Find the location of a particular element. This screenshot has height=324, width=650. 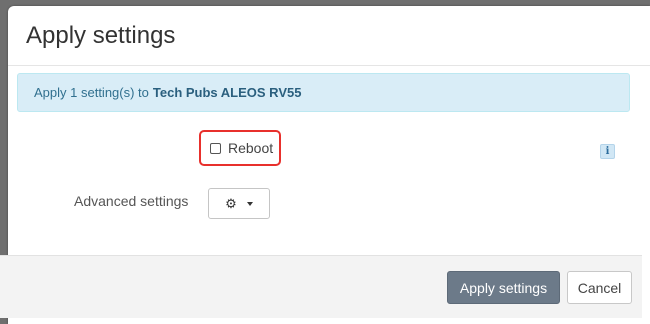

alert-target-device: Tech Pubs ALEOS RV55 is located at coordinates (227, 92).